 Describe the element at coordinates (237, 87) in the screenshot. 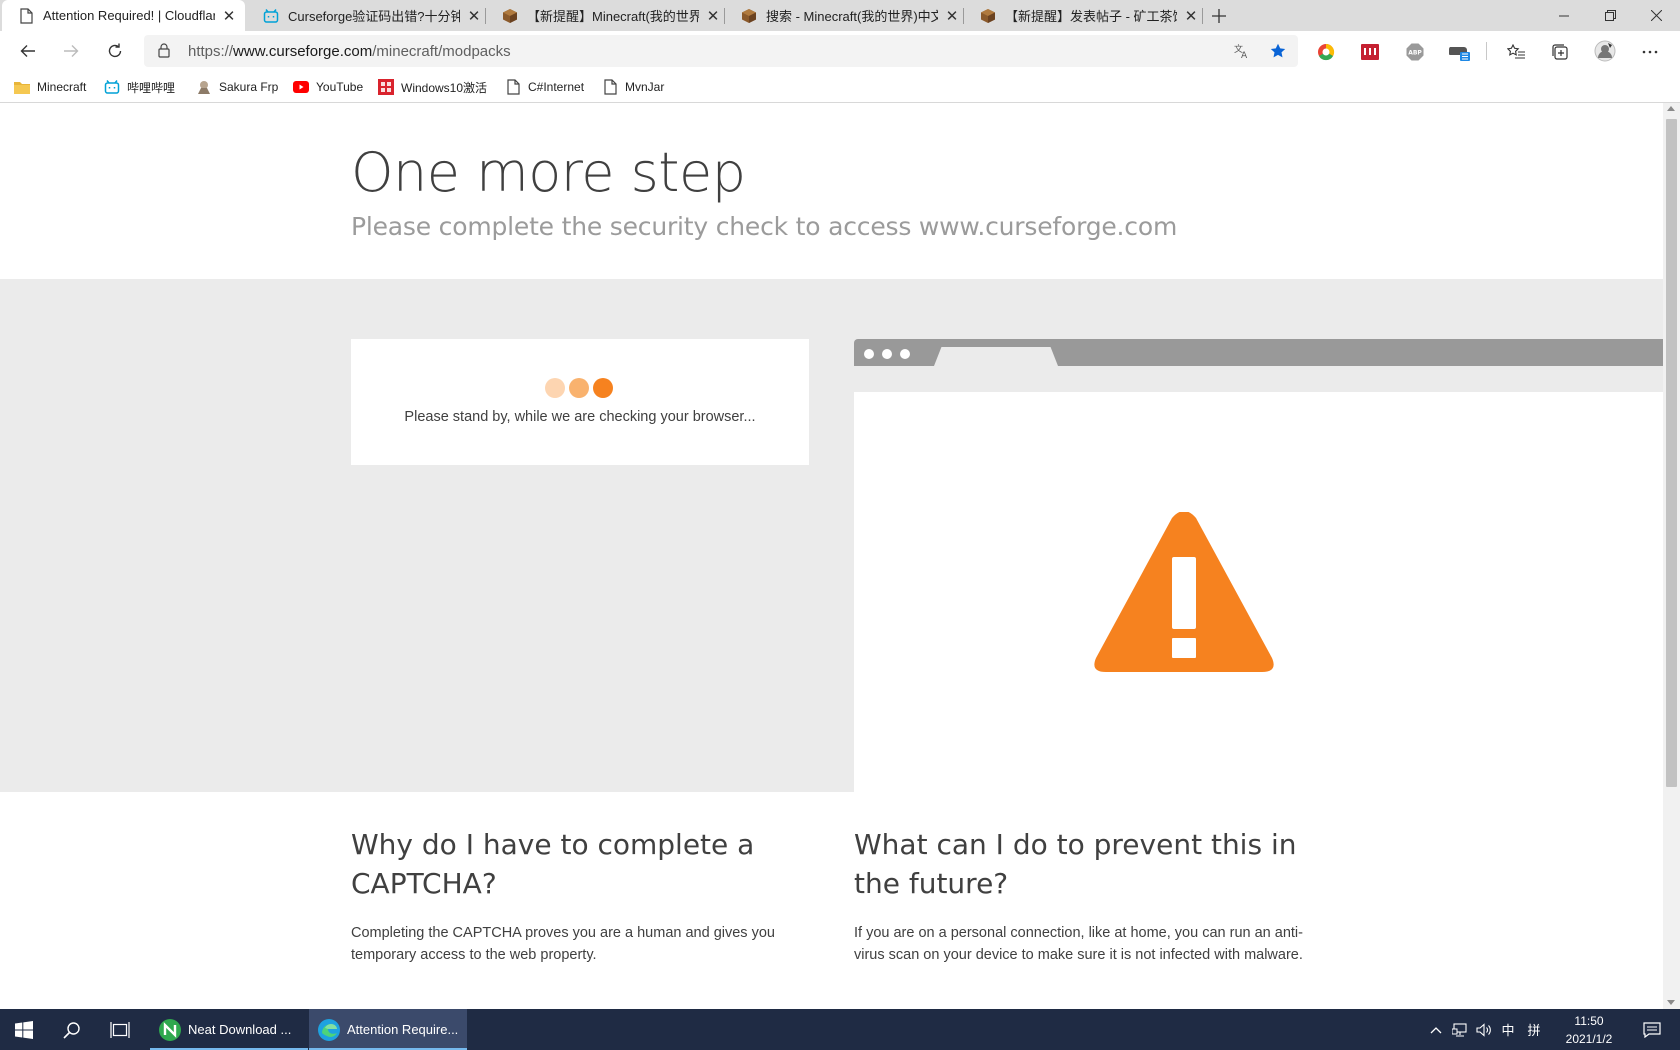

I see `bookmark-sakura-frp: Sakura Frp` at that location.